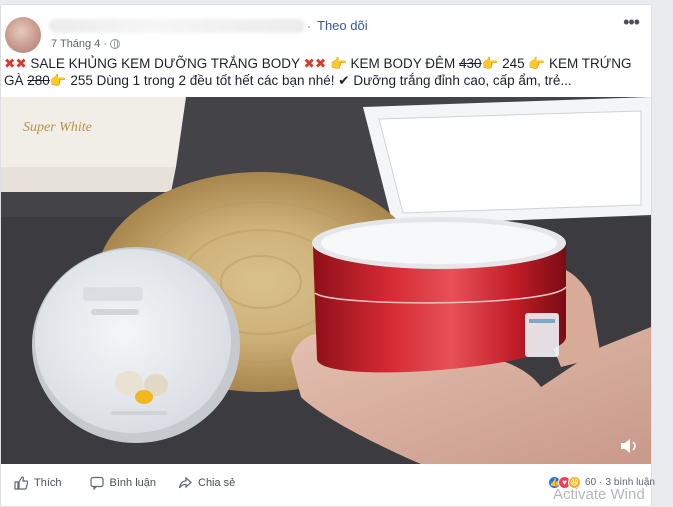  I want to click on post-text-segment: SALE KHỦNG KEM DƯỠNG TRẮNG BODY, so click(165, 63).